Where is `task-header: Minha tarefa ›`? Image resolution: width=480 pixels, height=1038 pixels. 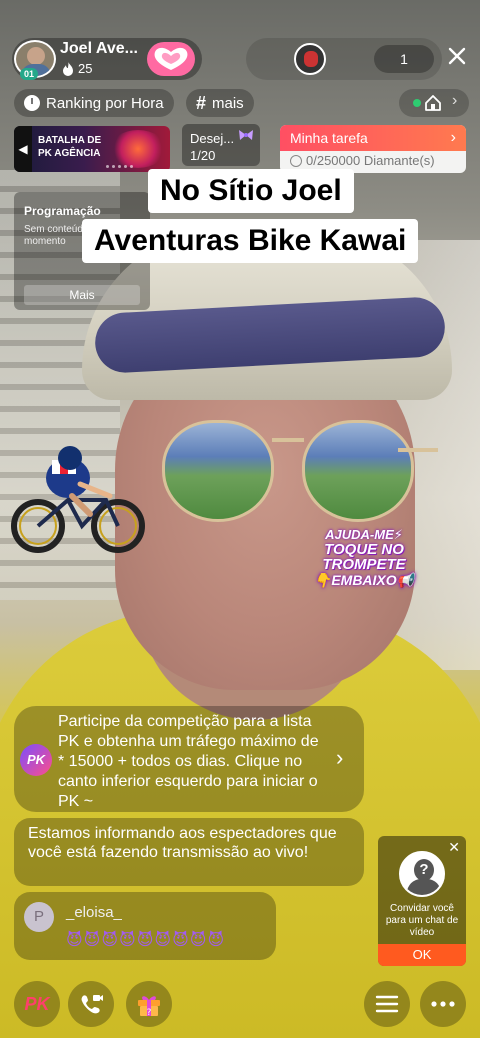 task-header: Minha tarefa › is located at coordinates (373, 138).